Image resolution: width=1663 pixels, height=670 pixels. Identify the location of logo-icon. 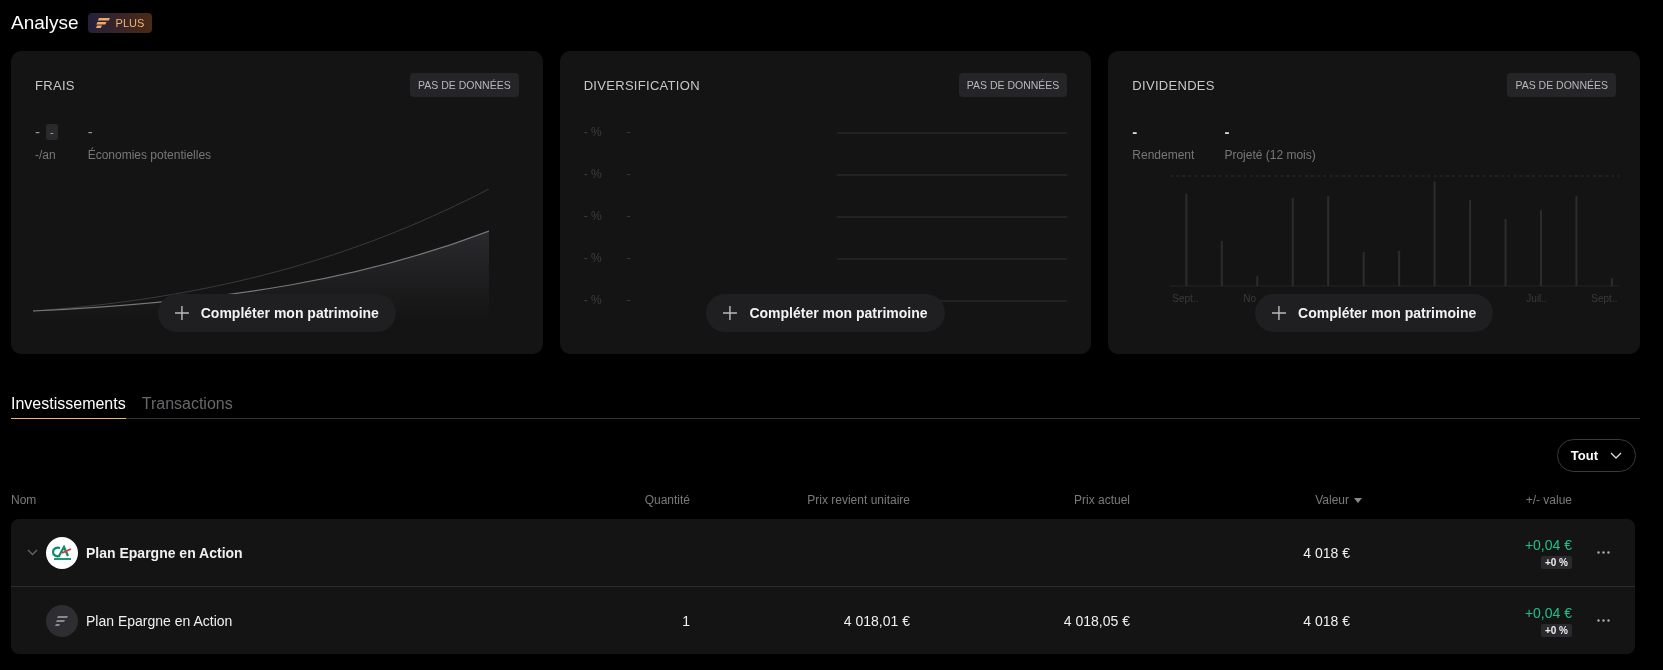
(102, 23).